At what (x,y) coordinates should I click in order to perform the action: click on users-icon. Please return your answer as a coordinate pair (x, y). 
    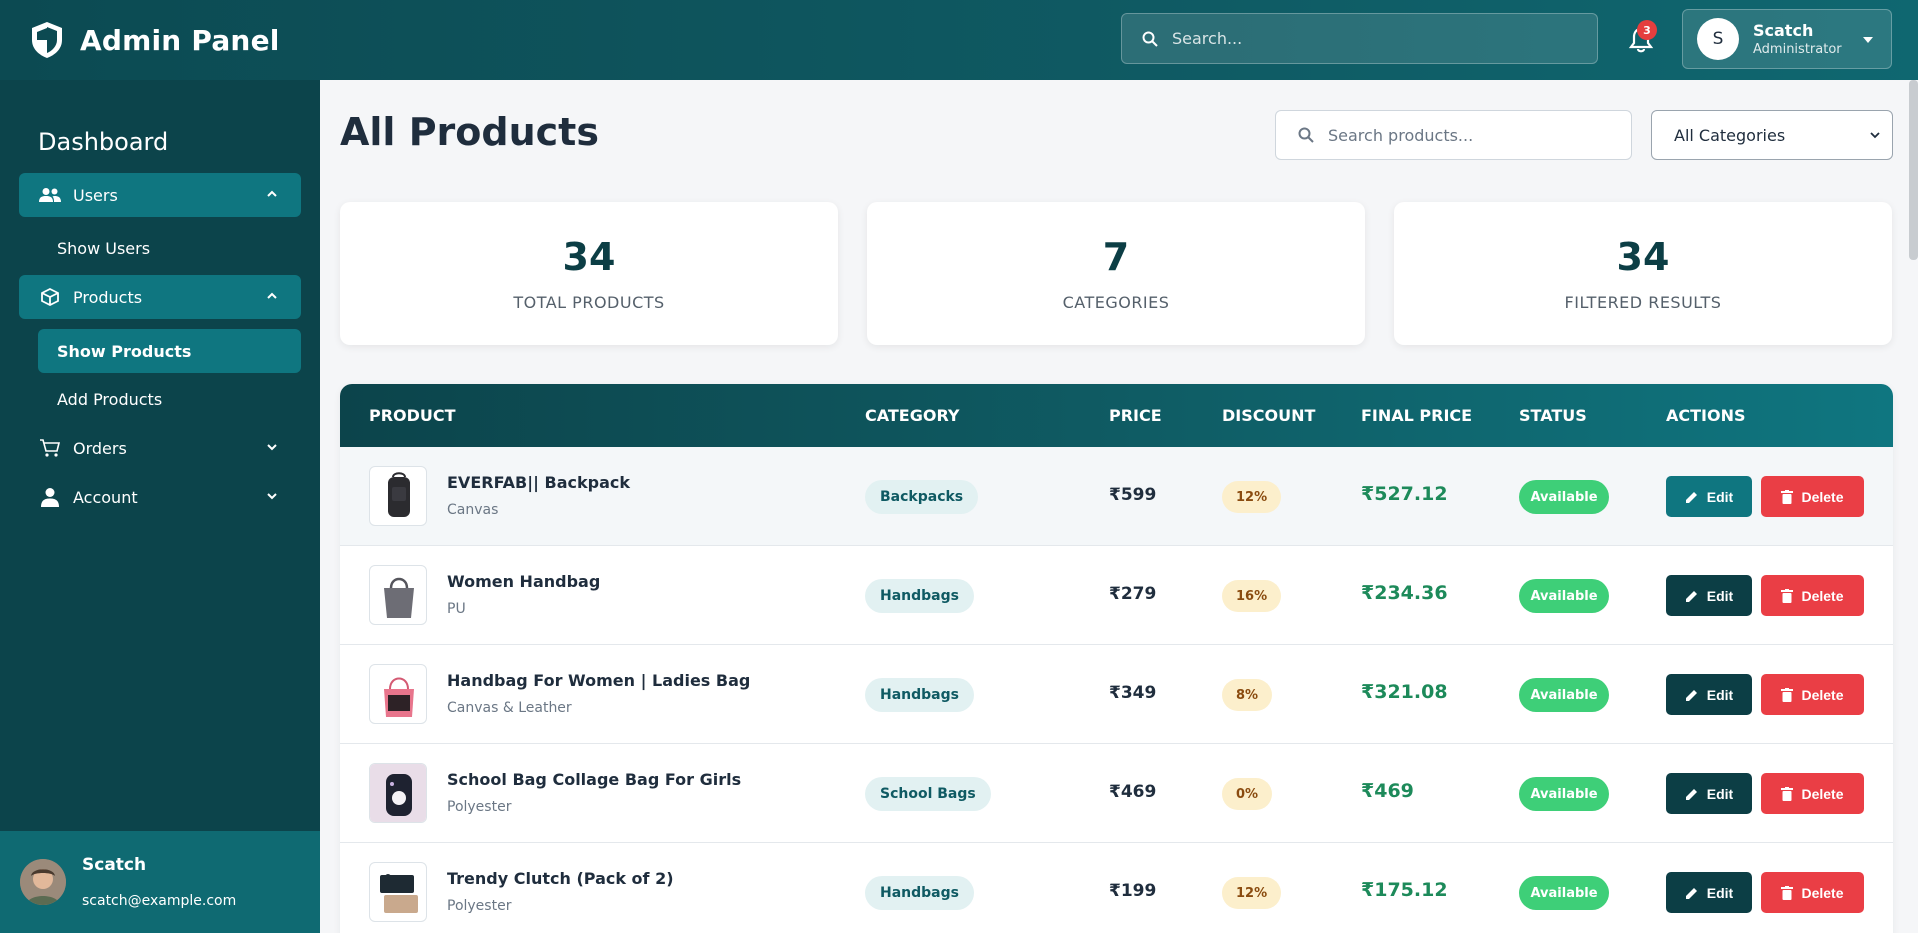
    Looking at the image, I should click on (50, 195).